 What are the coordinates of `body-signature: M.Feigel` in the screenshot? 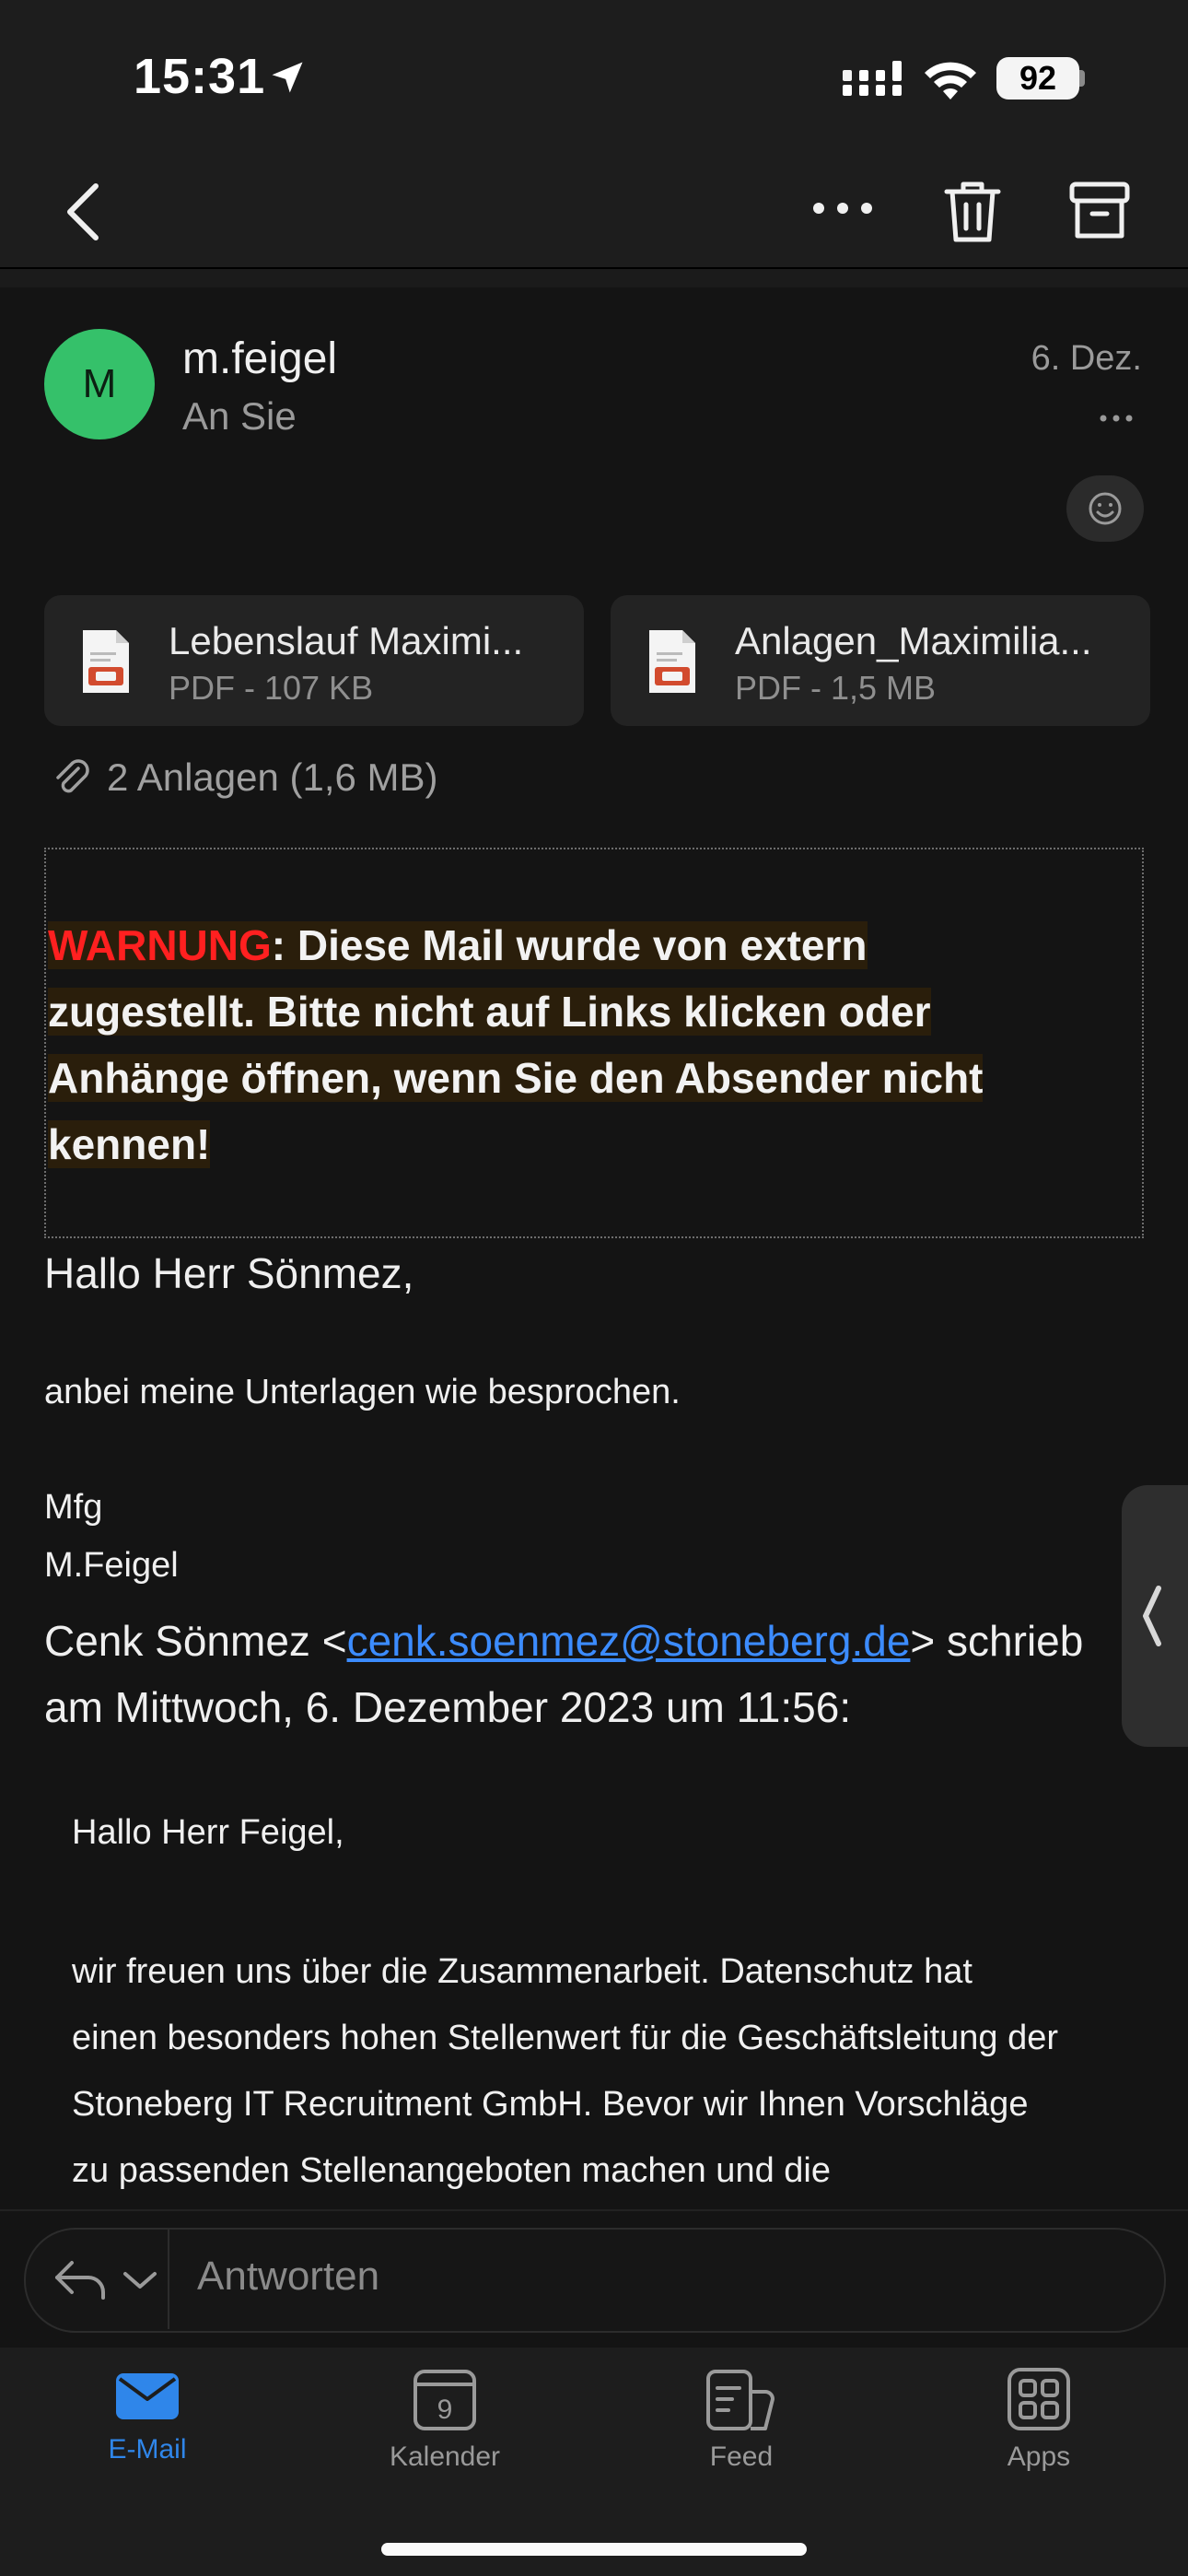 It's located at (111, 1565).